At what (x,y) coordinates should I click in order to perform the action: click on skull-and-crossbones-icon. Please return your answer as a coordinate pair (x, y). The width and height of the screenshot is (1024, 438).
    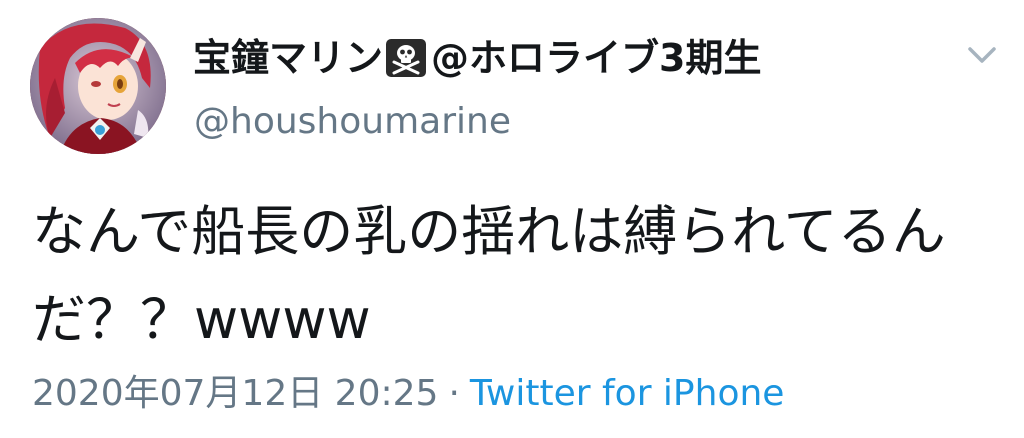
    Looking at the image, I should click on (406, 58).